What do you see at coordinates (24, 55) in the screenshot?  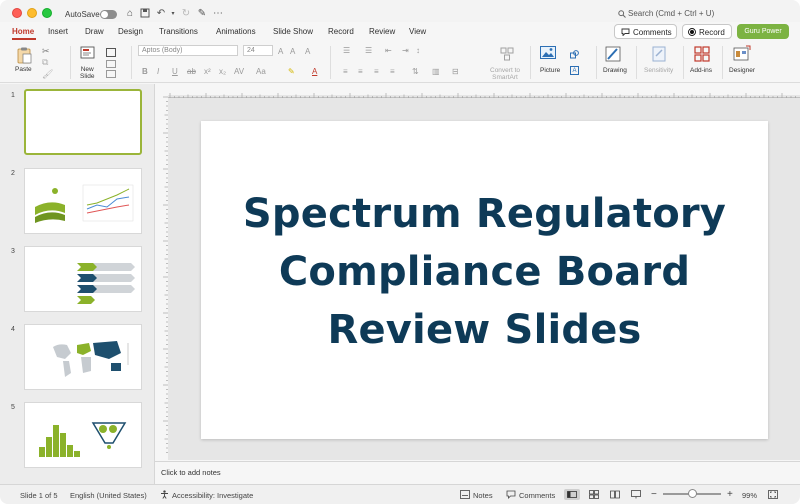 I see `paste-icon` at bounding box center [24, 55].